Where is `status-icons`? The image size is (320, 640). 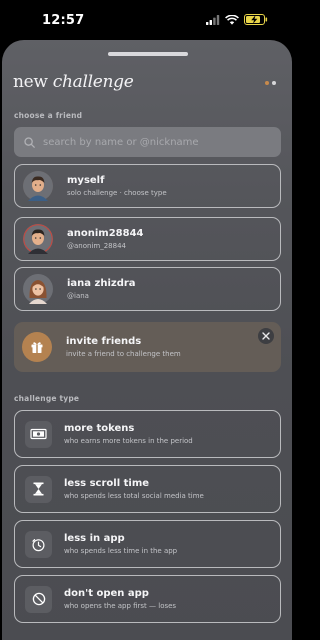
status-icons is located at coordinates (237, 19).